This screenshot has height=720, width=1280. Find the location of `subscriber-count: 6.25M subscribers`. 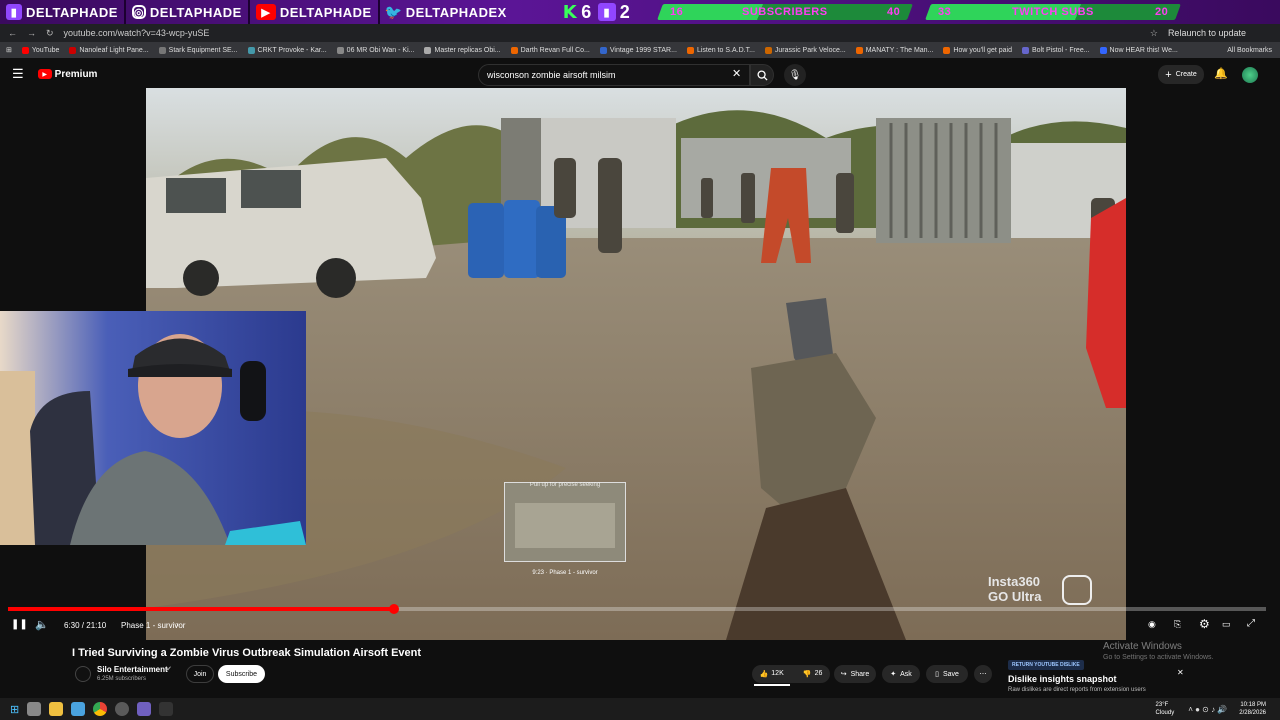

subscriber-count: 6.25M subscribers is located at coordinates (122, 679).